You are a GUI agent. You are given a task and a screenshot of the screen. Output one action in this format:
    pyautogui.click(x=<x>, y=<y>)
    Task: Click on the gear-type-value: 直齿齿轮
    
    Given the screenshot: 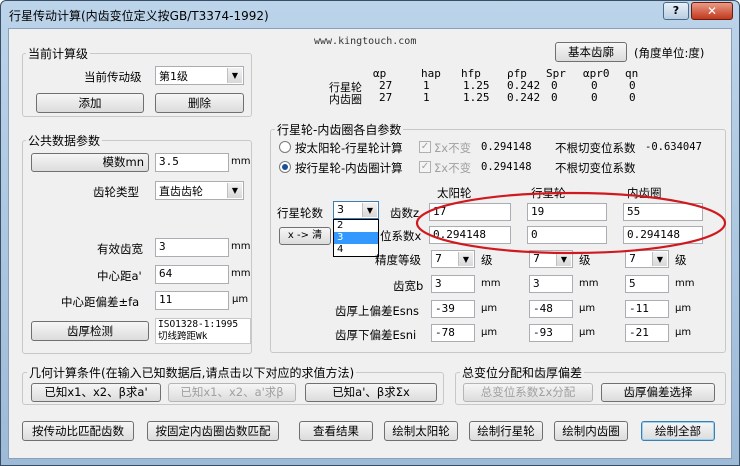 What is the action you would take?
    pyautogui.click(x=181, y=191)
    